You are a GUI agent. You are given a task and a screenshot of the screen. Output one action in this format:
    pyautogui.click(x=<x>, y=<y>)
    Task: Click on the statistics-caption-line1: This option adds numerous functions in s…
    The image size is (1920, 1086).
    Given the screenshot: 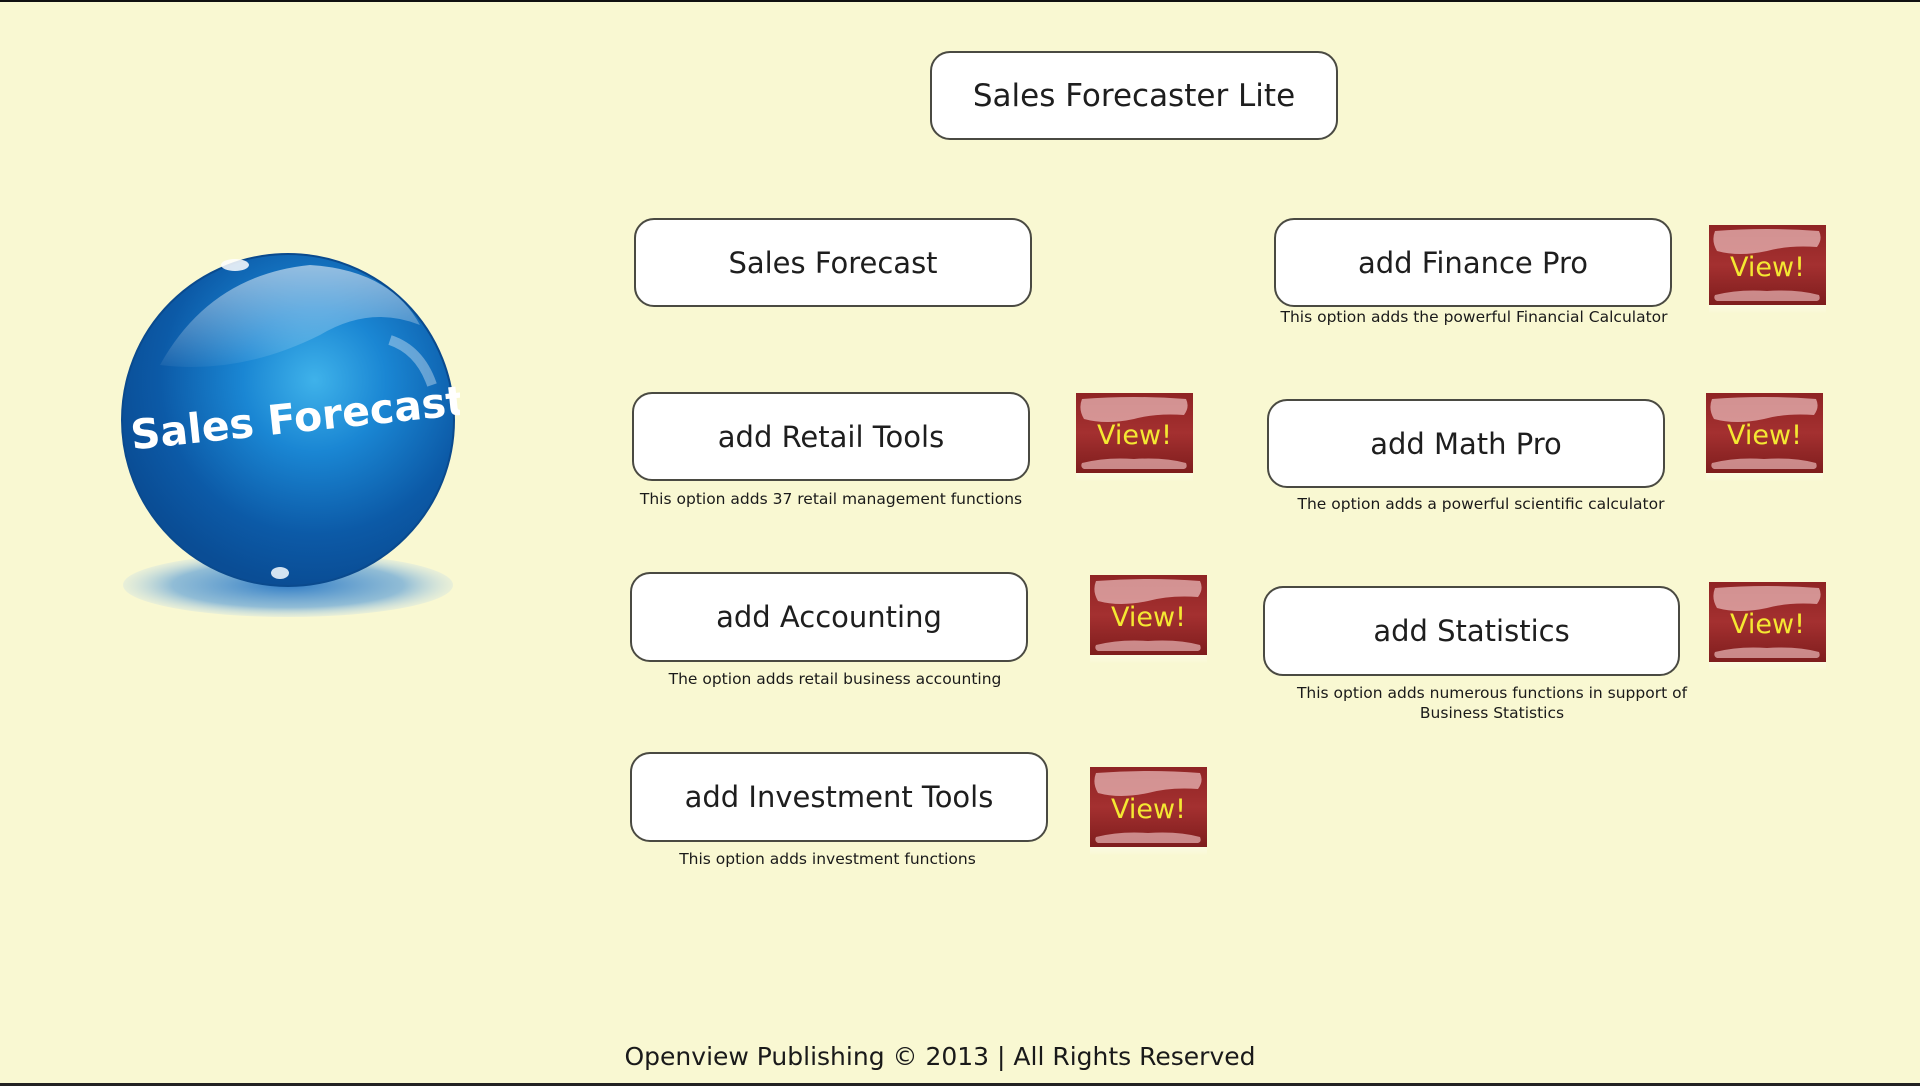 What is the action you would take?
    pyautogui.click(x=1492, y=693)
    